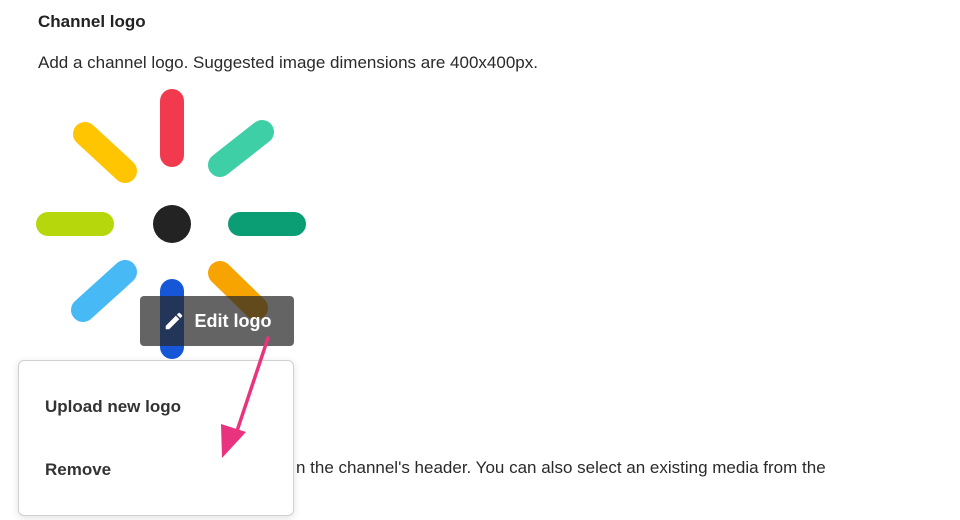 The height and width of the screenshot is (520, 960). I want to click on edit-logo-label: Edit logo, so click(233, 320).